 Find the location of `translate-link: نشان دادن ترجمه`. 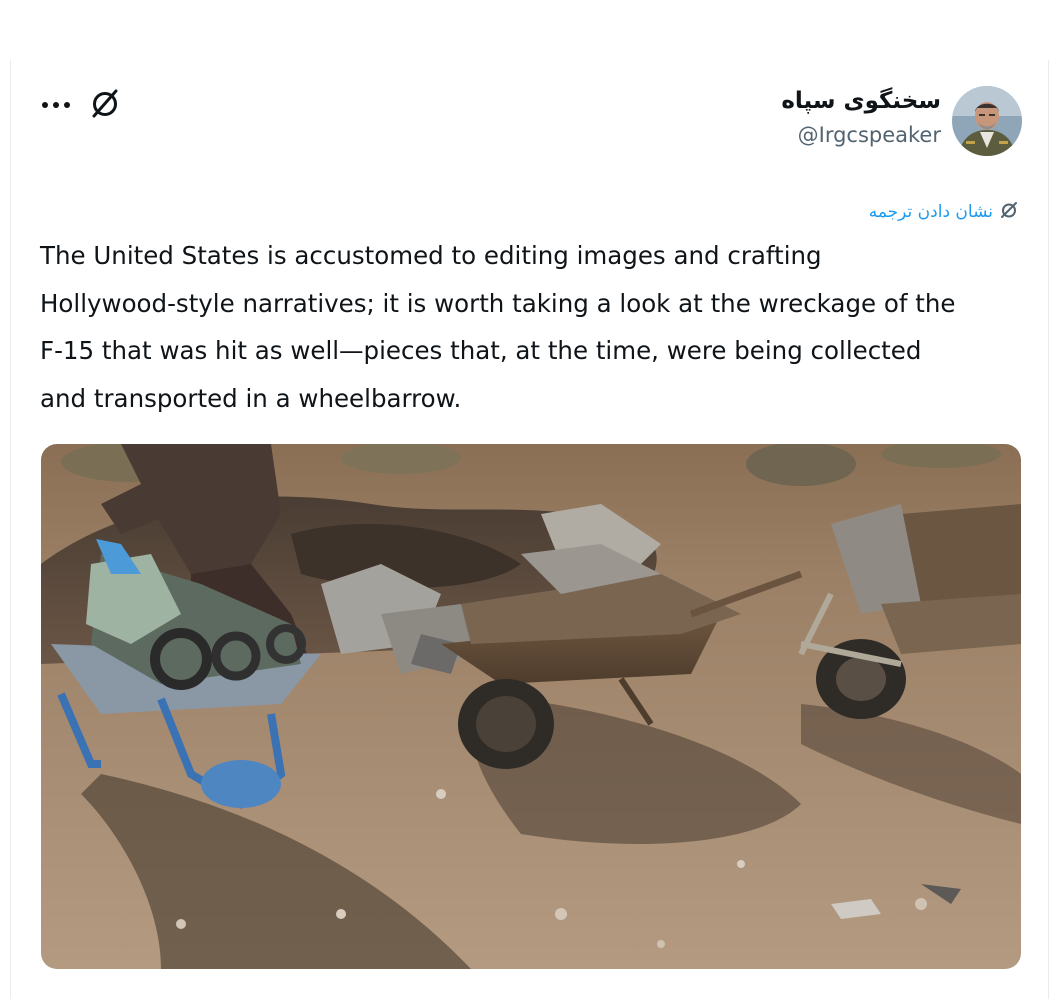

translate-link: نشان دادن ترجمه is located at coordinates (944, 212).